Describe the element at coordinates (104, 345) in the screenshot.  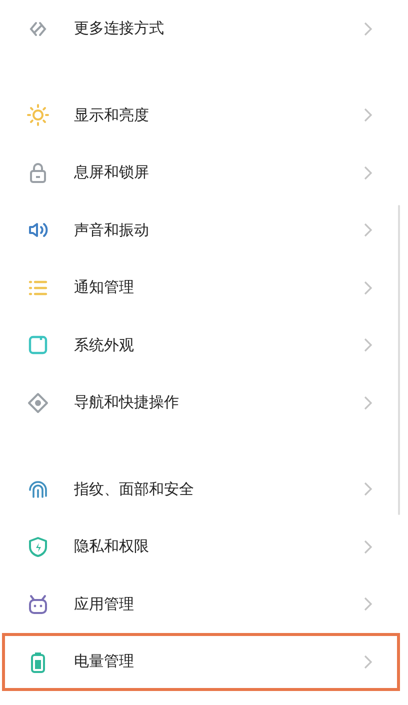
I see `row-label: 系统外观` at that location.